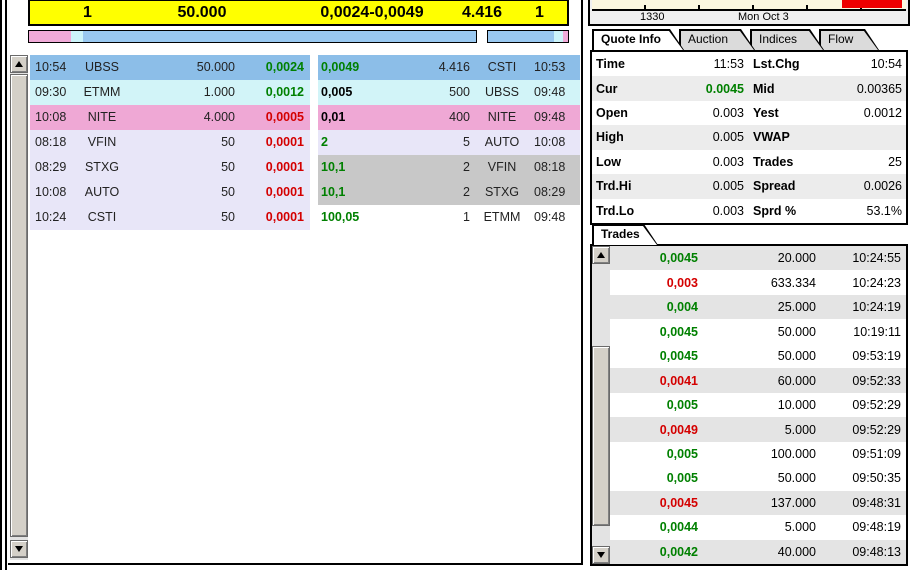 The width and height of the screenshot is (915, 570). I want to click on quote-field-label: Spread, so click(774, 186).